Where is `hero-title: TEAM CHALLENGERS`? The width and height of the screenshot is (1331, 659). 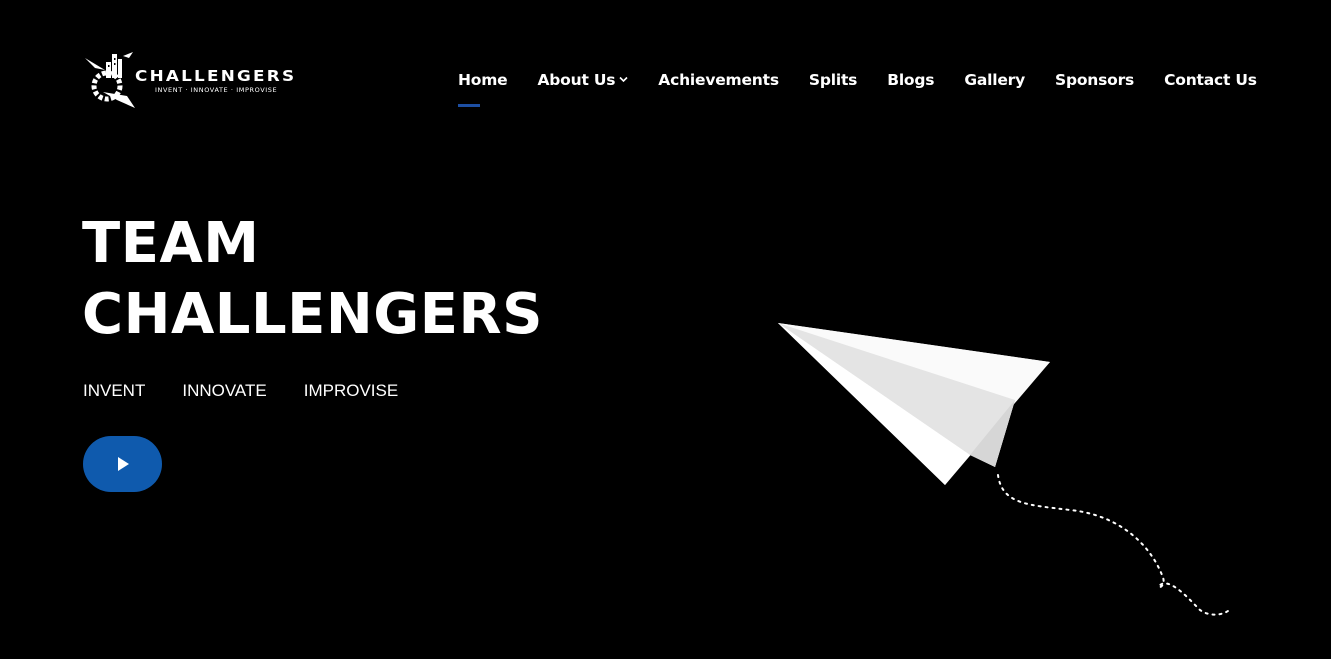 hero-title: TEAM CHALLENGERS is located at coordinates (312, 279).